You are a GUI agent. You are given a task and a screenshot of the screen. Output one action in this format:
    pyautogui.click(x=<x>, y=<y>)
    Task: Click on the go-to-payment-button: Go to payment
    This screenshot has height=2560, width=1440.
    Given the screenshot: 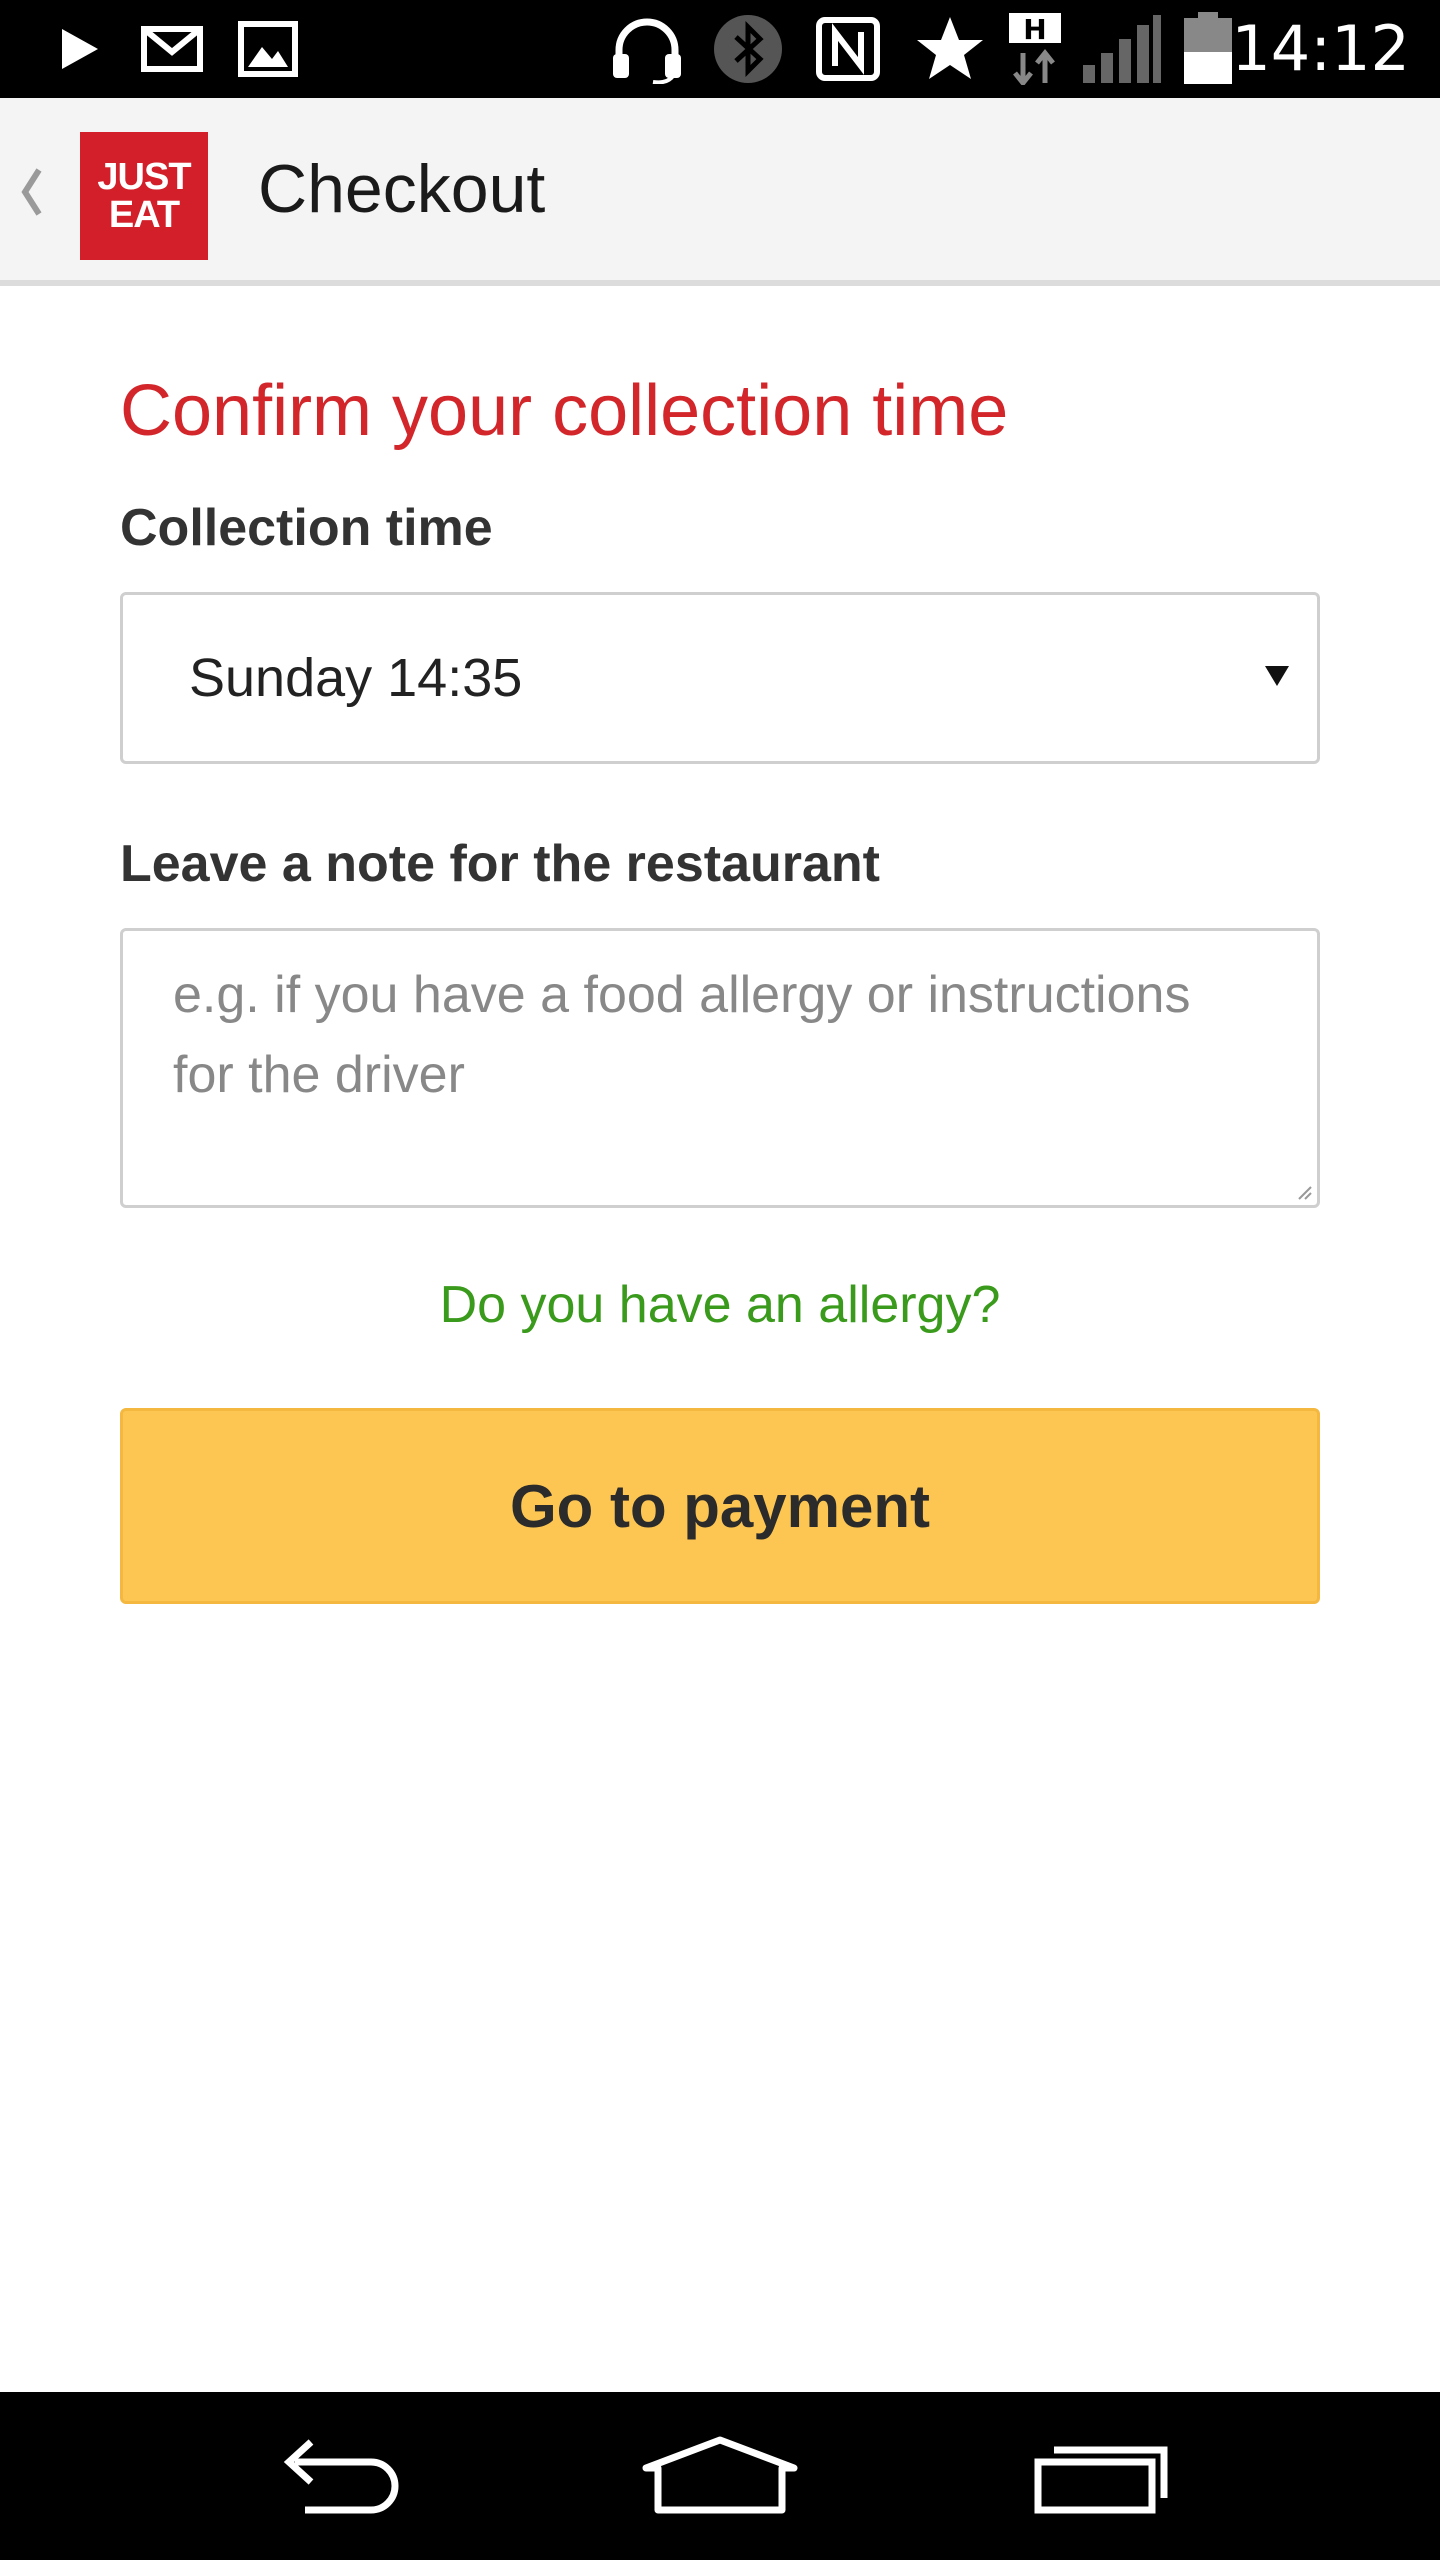 What is the action you would take?
    pyautogui.click(x=720, y=1506)
    